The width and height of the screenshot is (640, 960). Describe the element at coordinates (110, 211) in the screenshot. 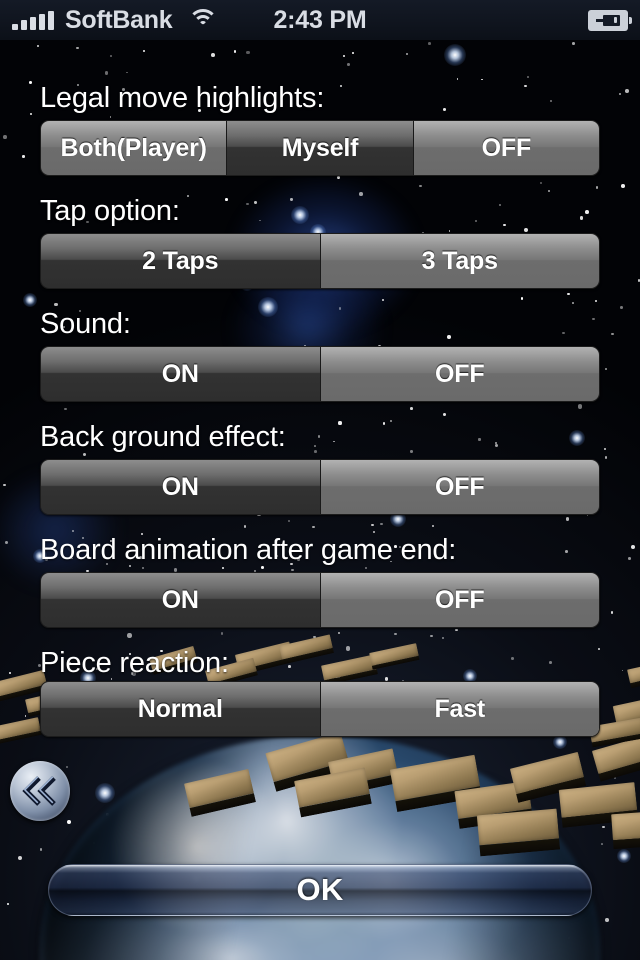

I see `setting-label-tap-option: Tap option:` at that location.